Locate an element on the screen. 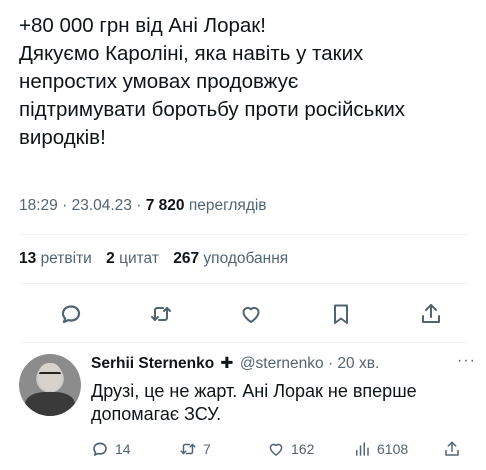 This screenshot has height=470, width=486. retweets-stat: 13 ретвіти is located at coordinates (55, 258).